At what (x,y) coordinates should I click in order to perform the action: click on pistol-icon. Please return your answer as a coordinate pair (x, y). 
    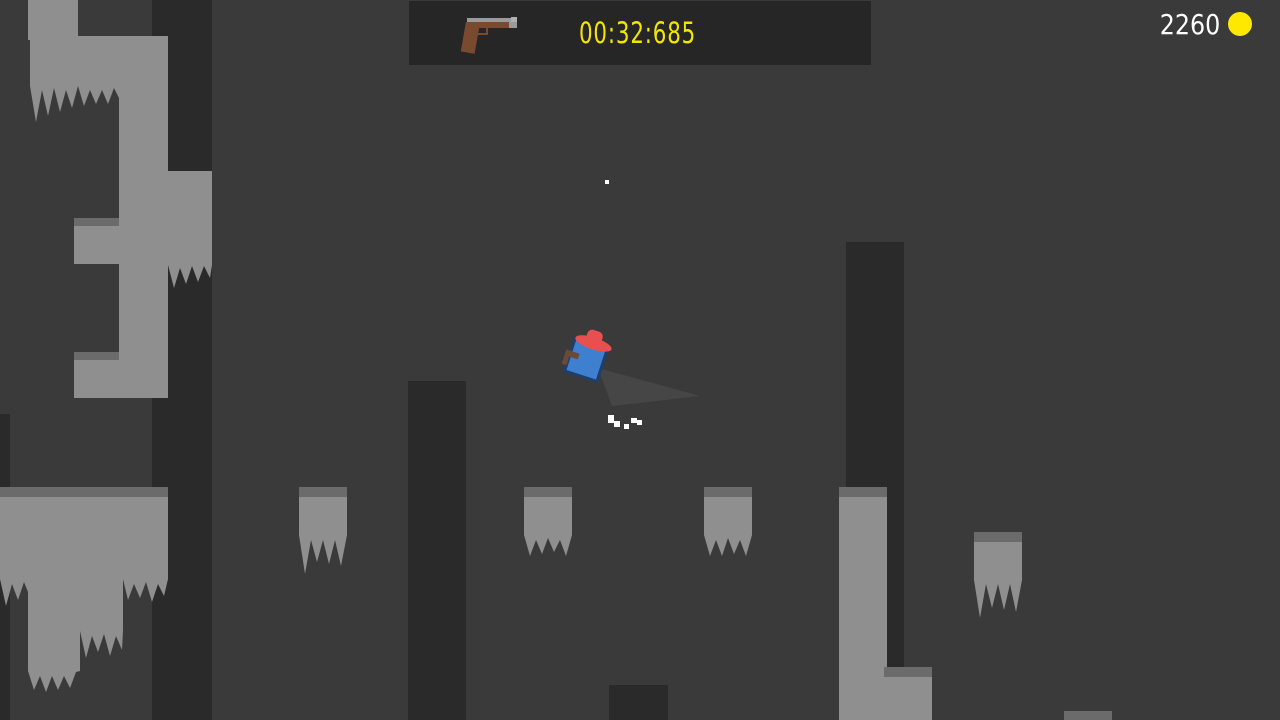
    Looking at the image, I should click on (488, 35).